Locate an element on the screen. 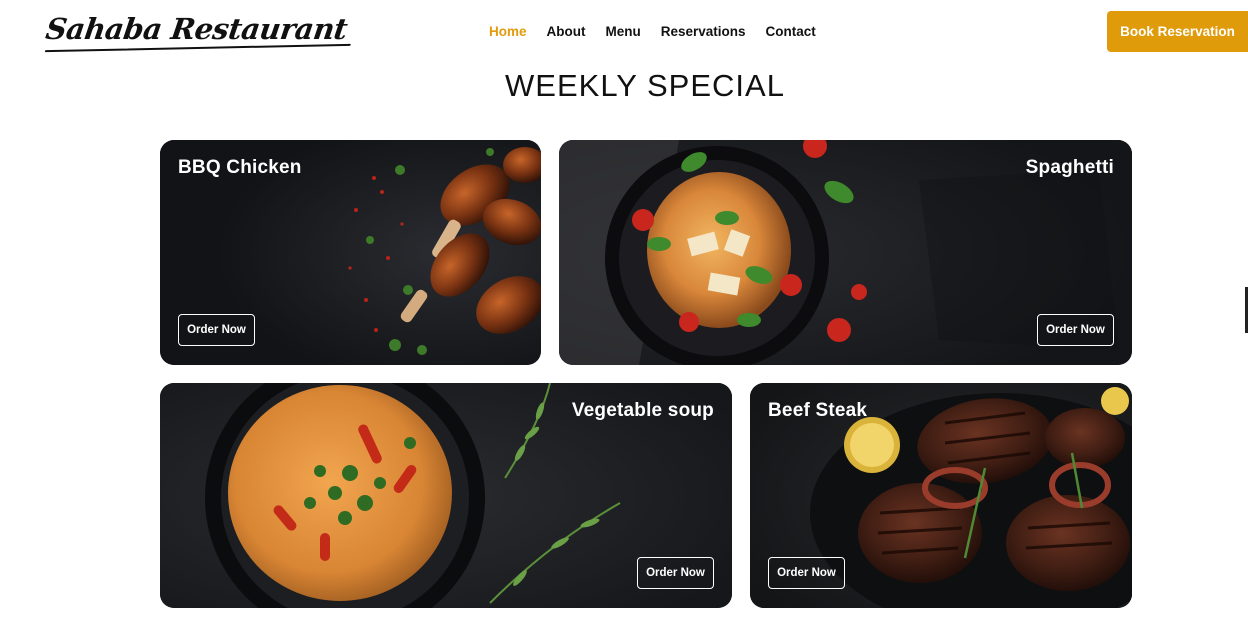  nav-item-contact: Contact is located at coordinates (791, 31).